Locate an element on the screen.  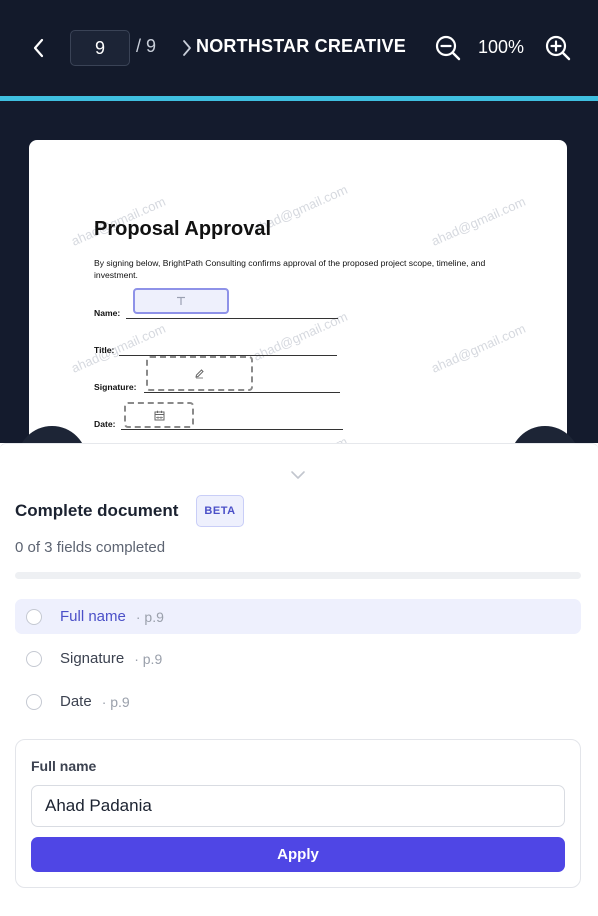
chevron-right-icon is located at coordinates (187, 48).